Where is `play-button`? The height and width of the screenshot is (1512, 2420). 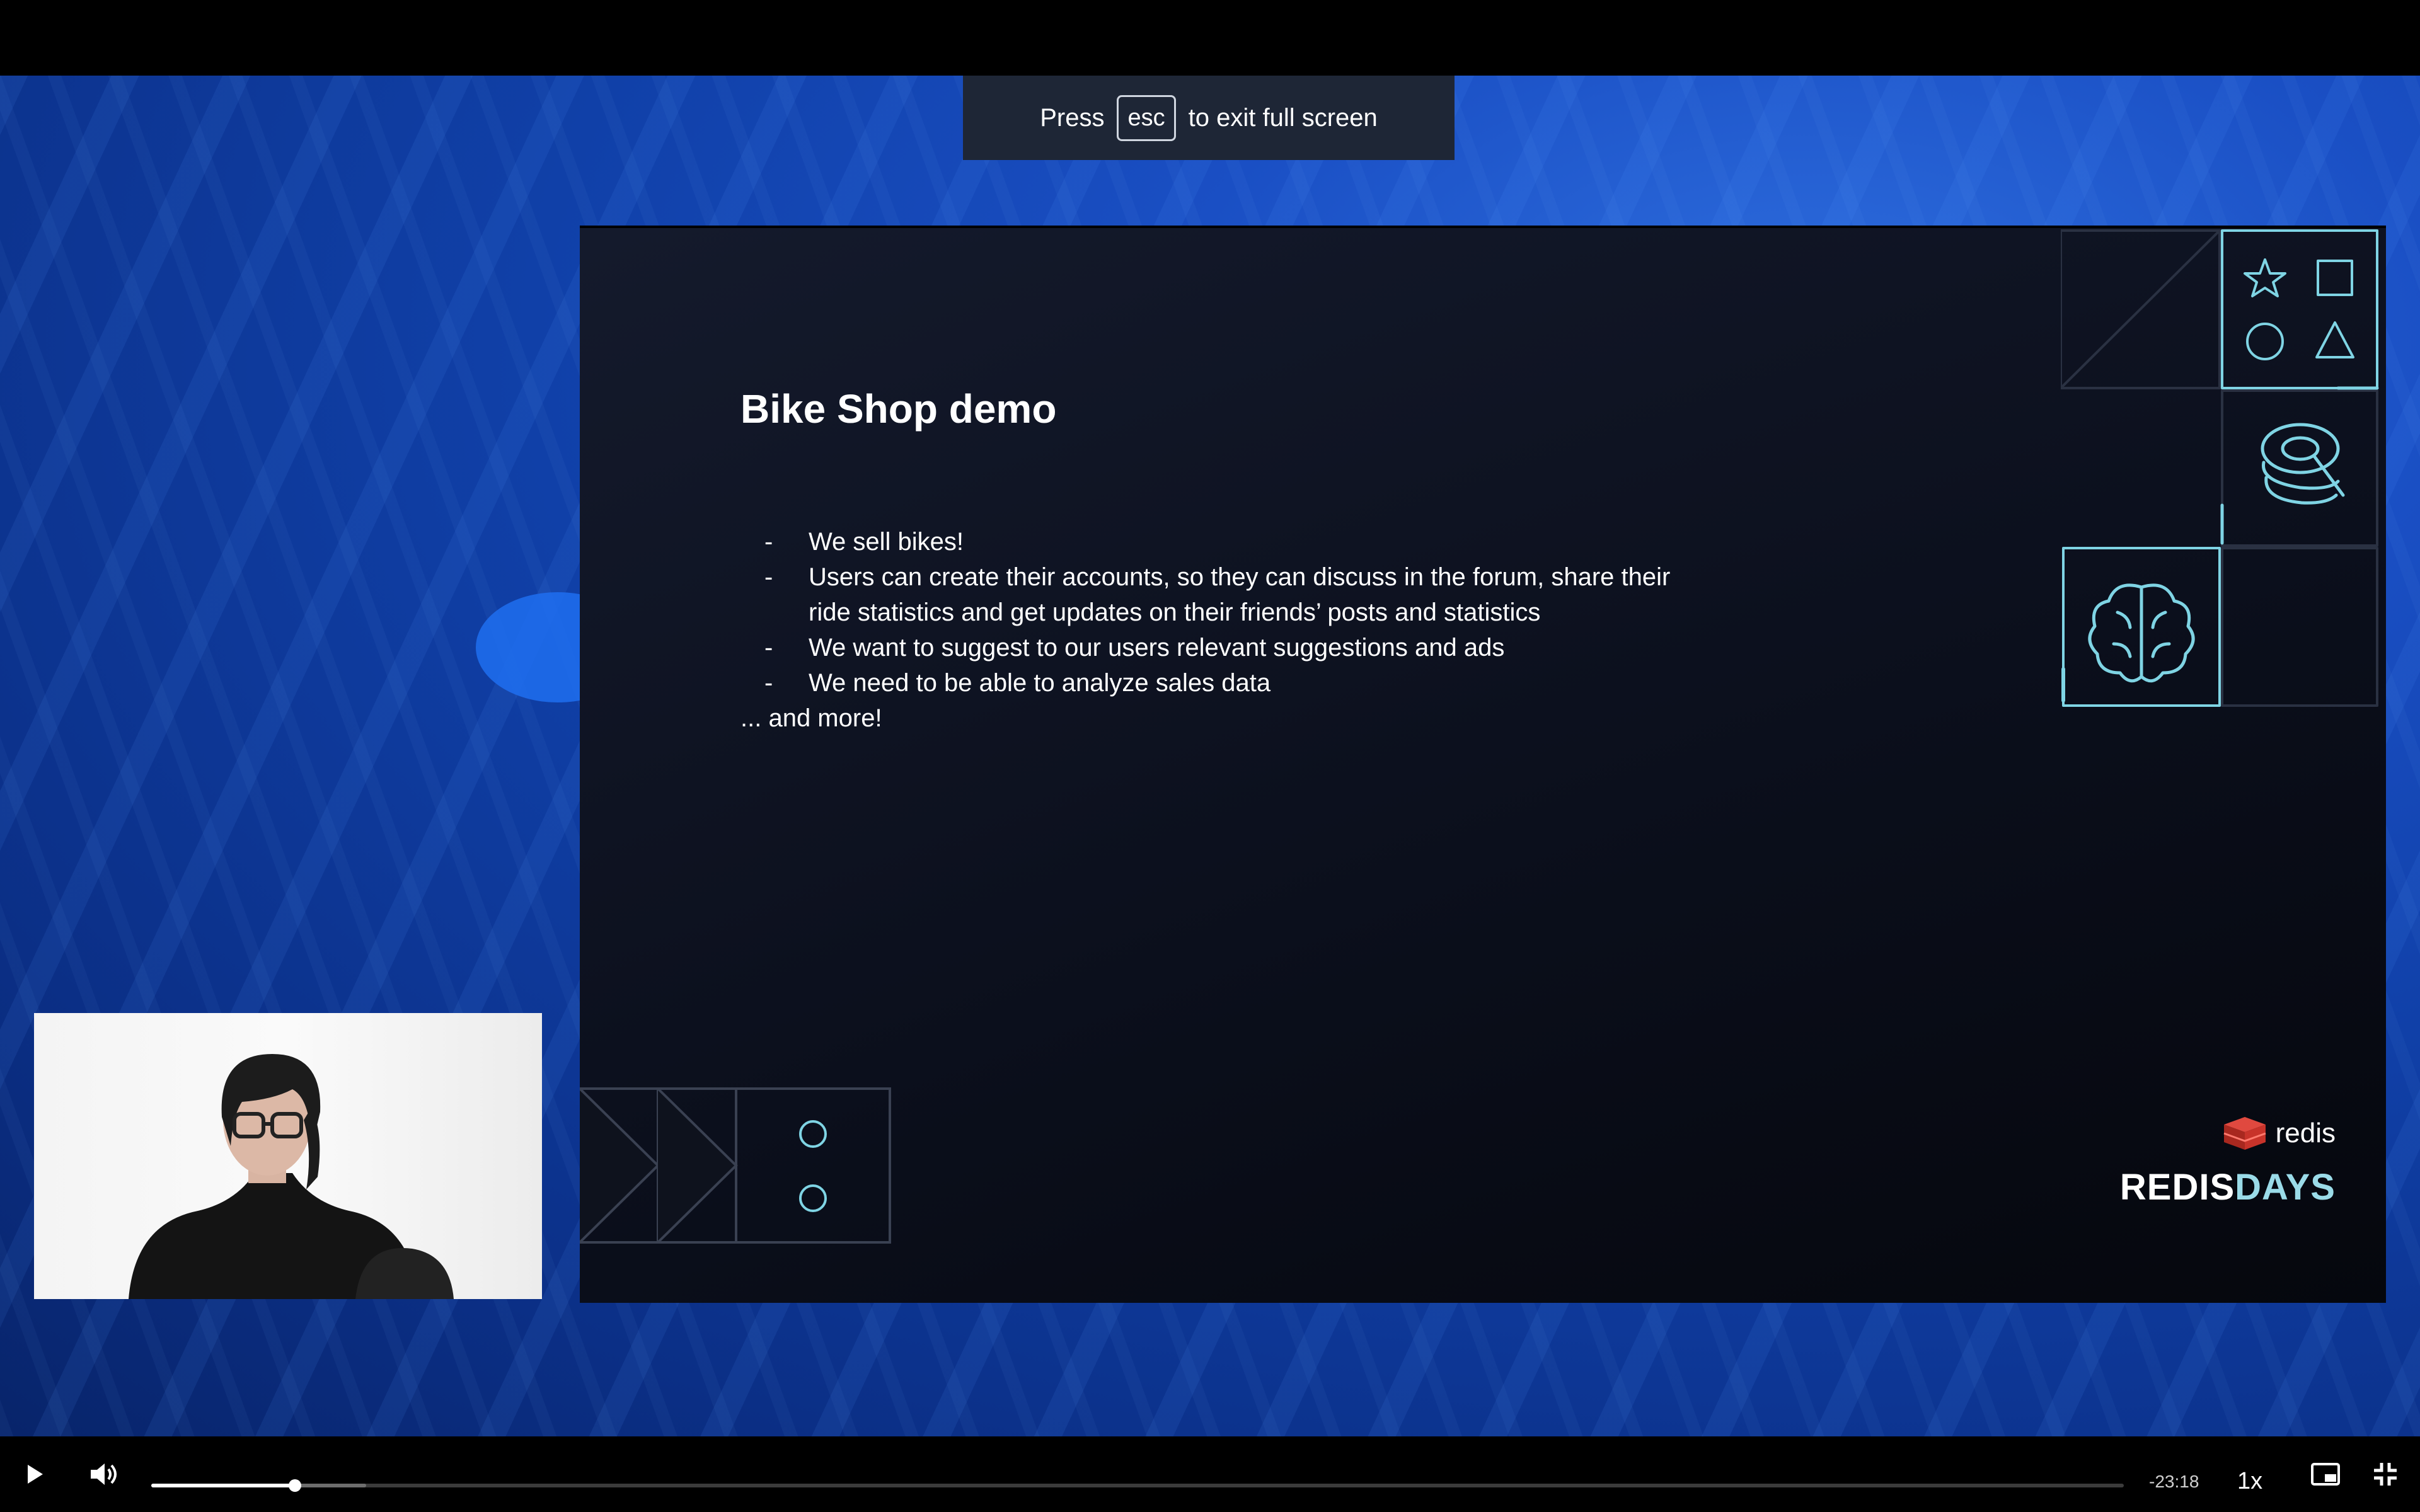
play-button is located at coordinates (35, 1474).